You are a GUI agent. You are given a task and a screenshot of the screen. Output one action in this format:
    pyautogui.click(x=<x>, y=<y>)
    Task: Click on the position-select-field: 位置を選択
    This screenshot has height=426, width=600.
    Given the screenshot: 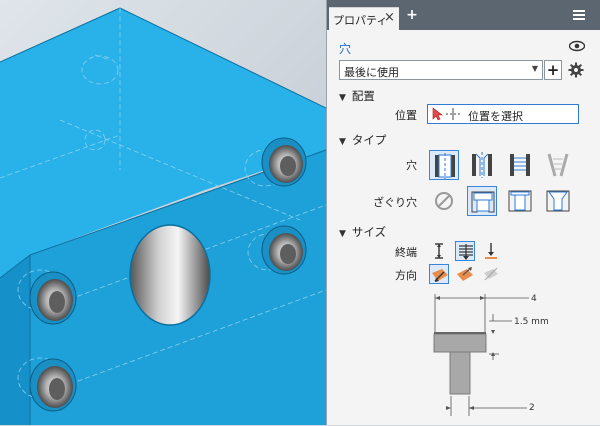 What is the action you would take?
    pyautogui.click(x=503, y=114)
    